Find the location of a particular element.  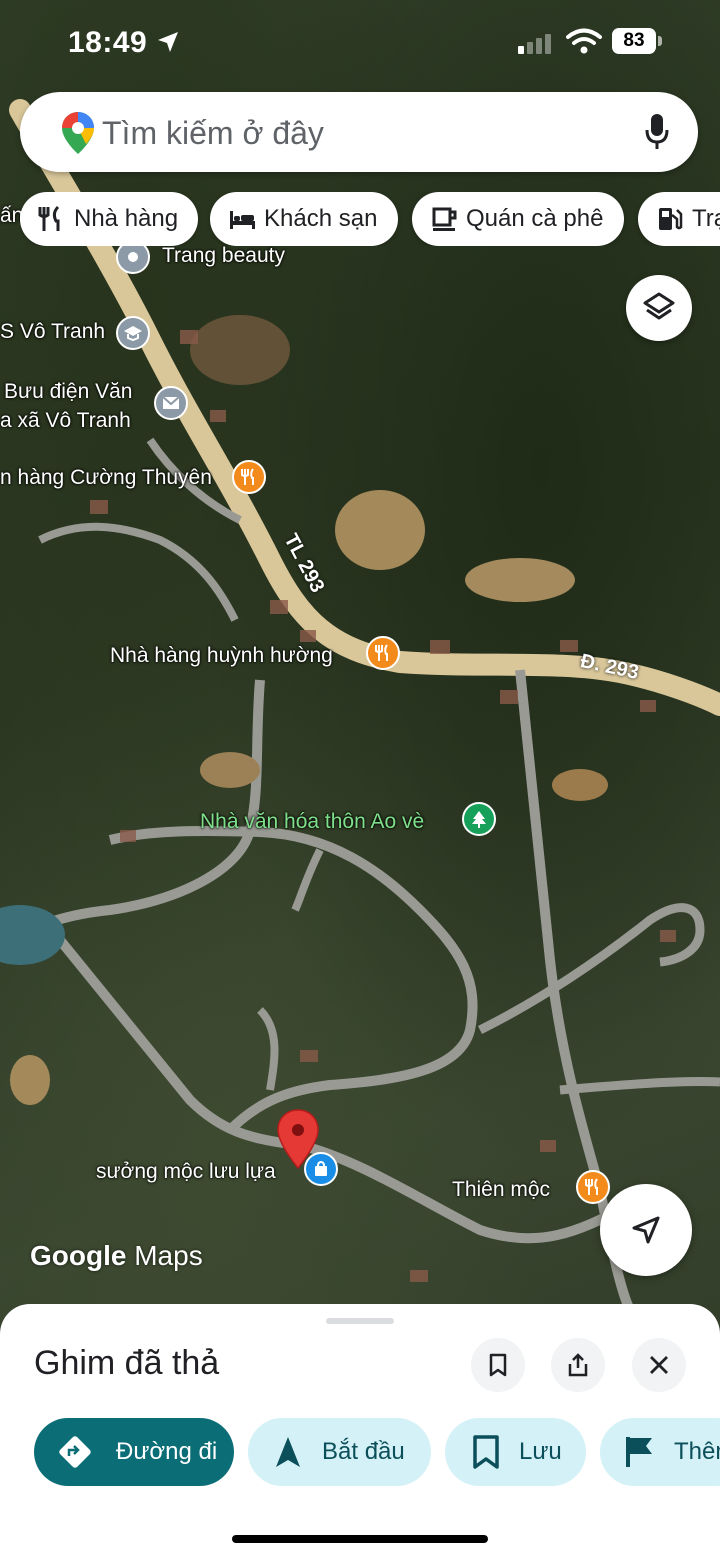

directions-button: Đường đi is located at coordinates (134, 1452).